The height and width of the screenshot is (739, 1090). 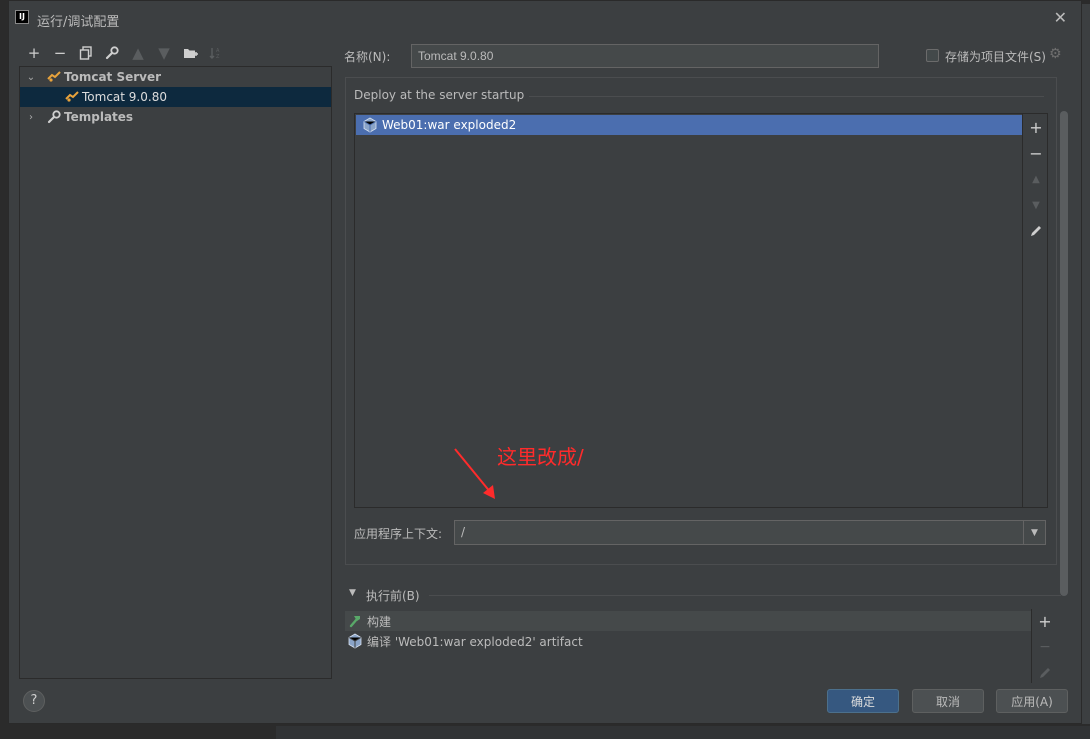 I want to click on app-context-label: 应用程序上下文:, so click(x=398, y=534).